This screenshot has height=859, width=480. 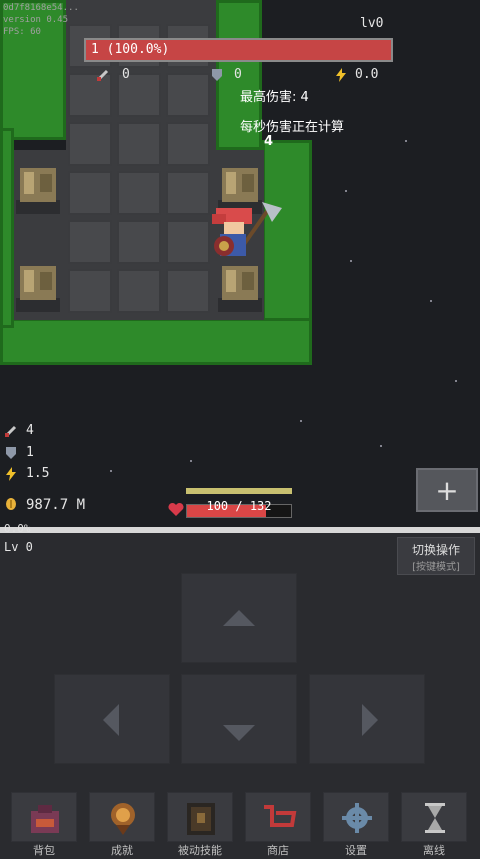 I want to click on arrow-left-icon, so click(x=111, y=720).